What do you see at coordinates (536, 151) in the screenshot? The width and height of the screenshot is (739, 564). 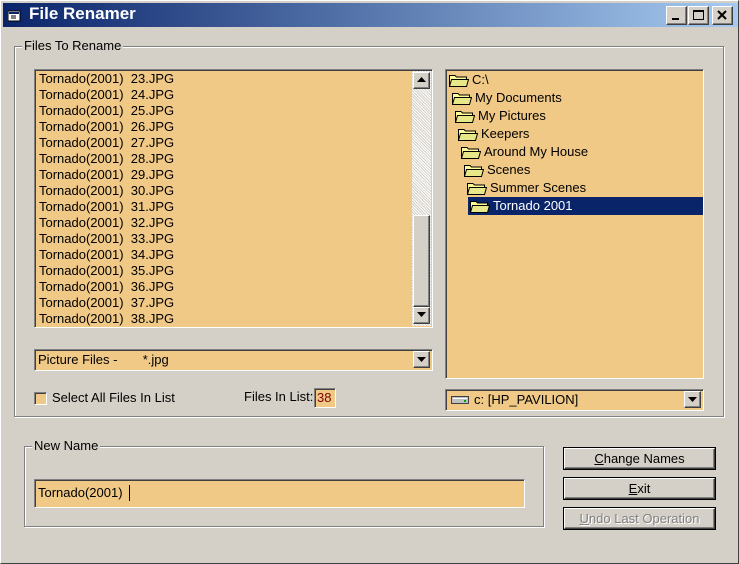 I see `directory-label: Around My House` at bounding box center [536, 151].